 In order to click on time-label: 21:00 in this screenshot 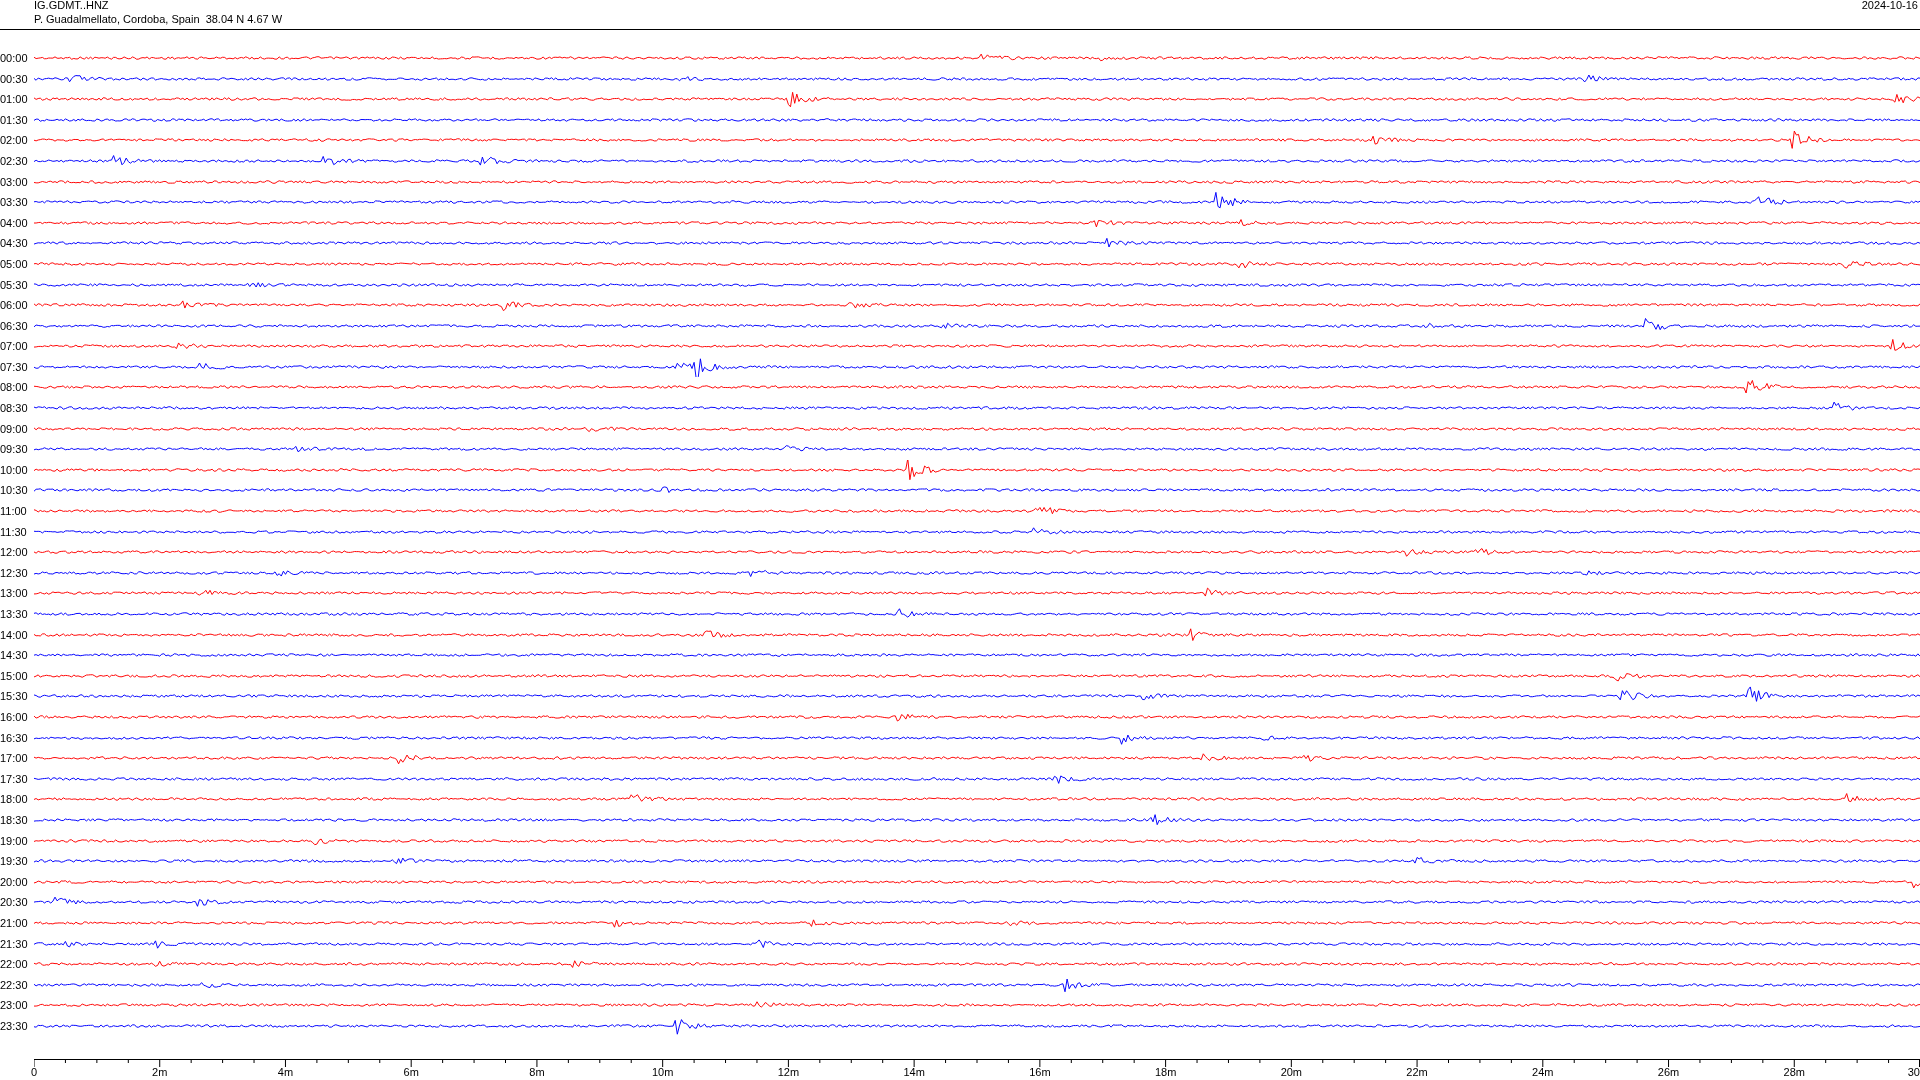, I will do `click(14, 922)`.